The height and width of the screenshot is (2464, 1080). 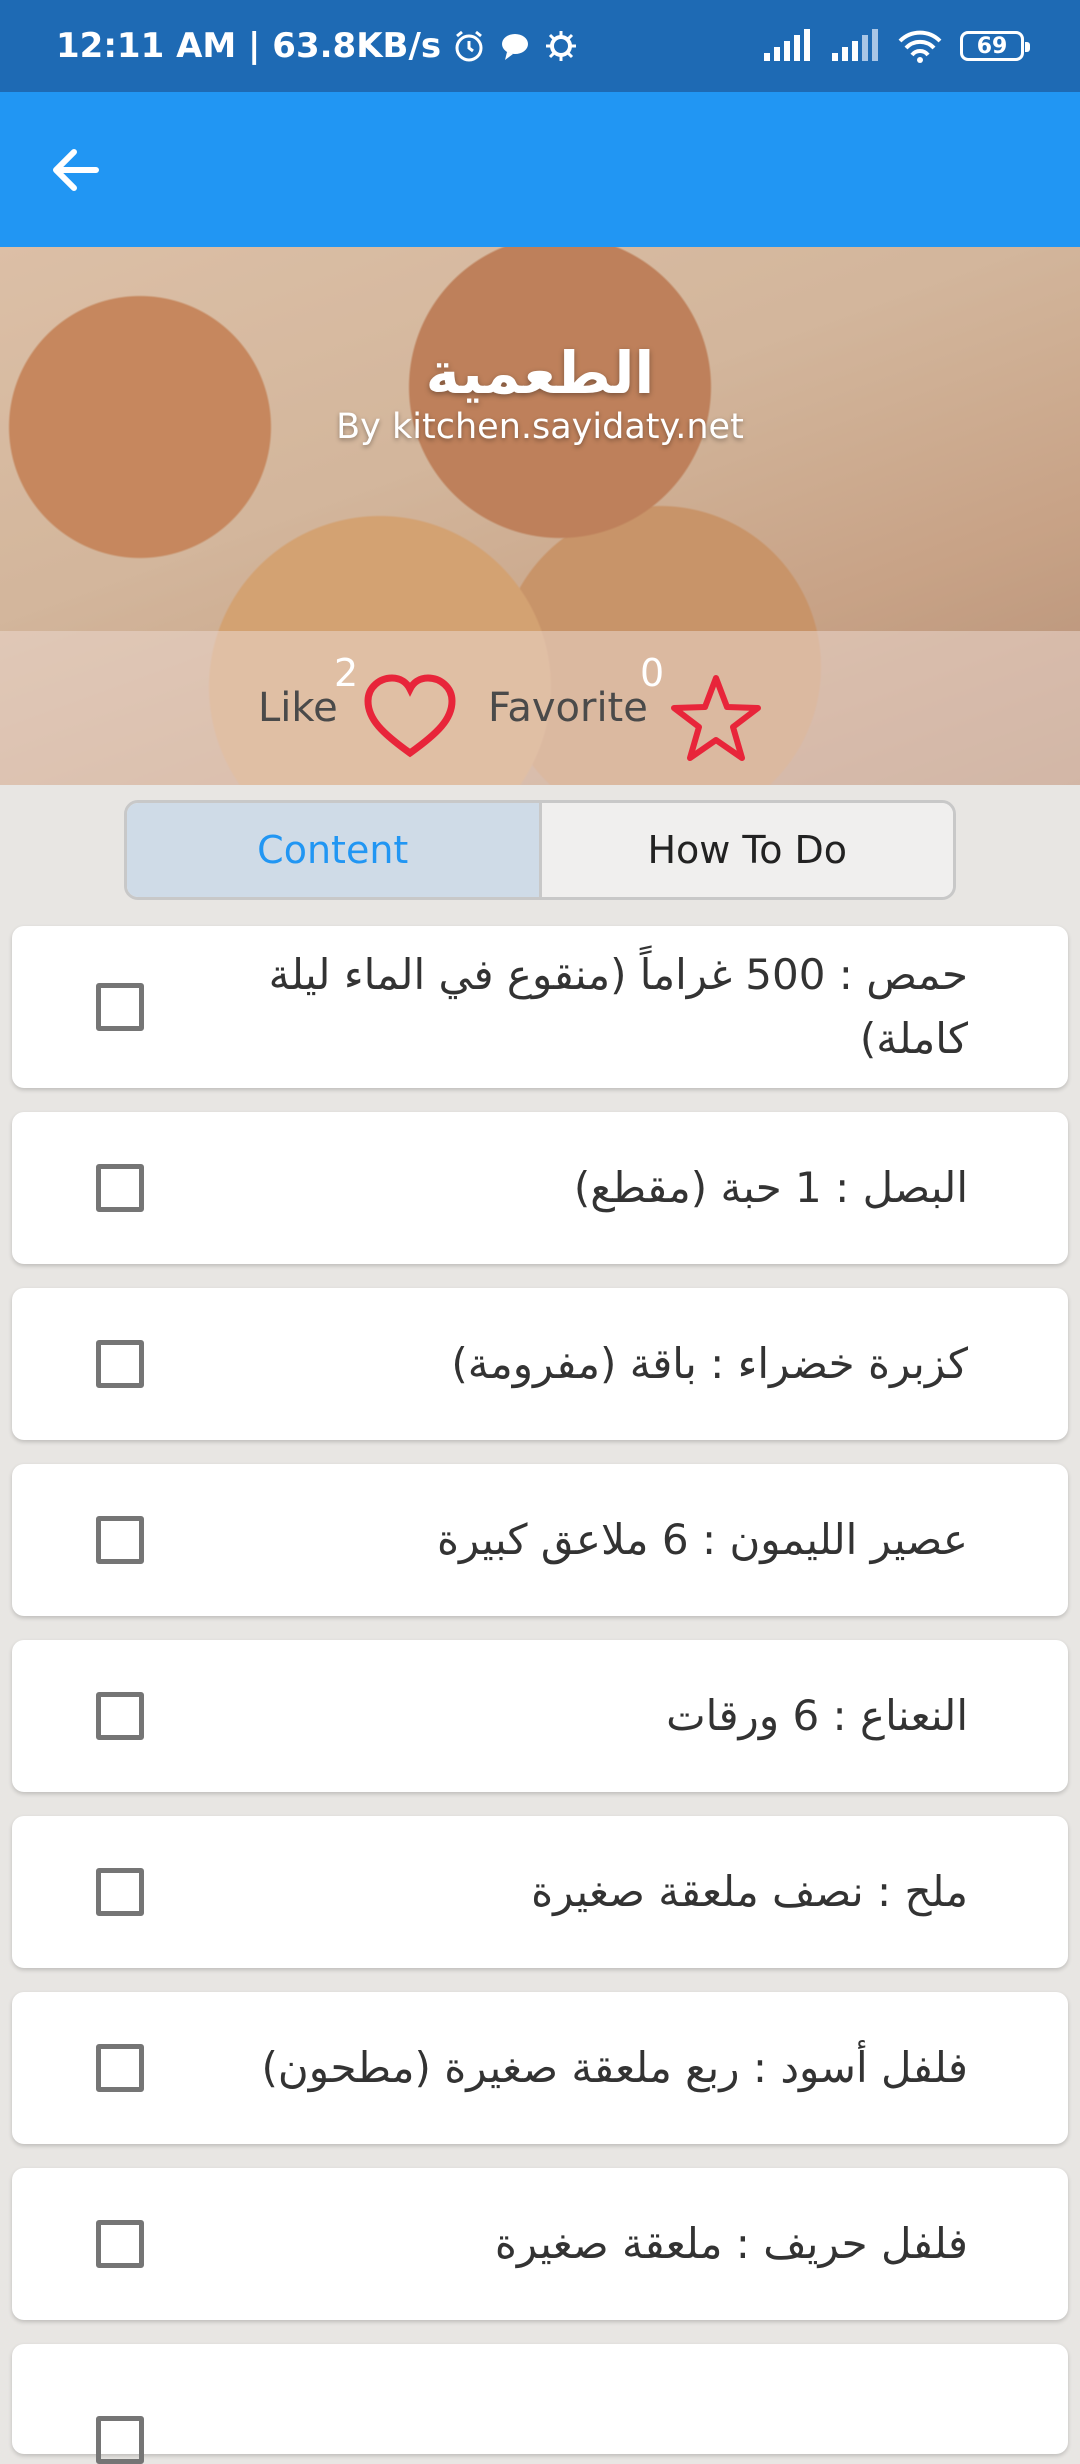 What do you see at coordinates (540, 427) in the screenshot?
I see `recipe-source: By kitchen.sayidaty.net` at bounding box center [540, 427].